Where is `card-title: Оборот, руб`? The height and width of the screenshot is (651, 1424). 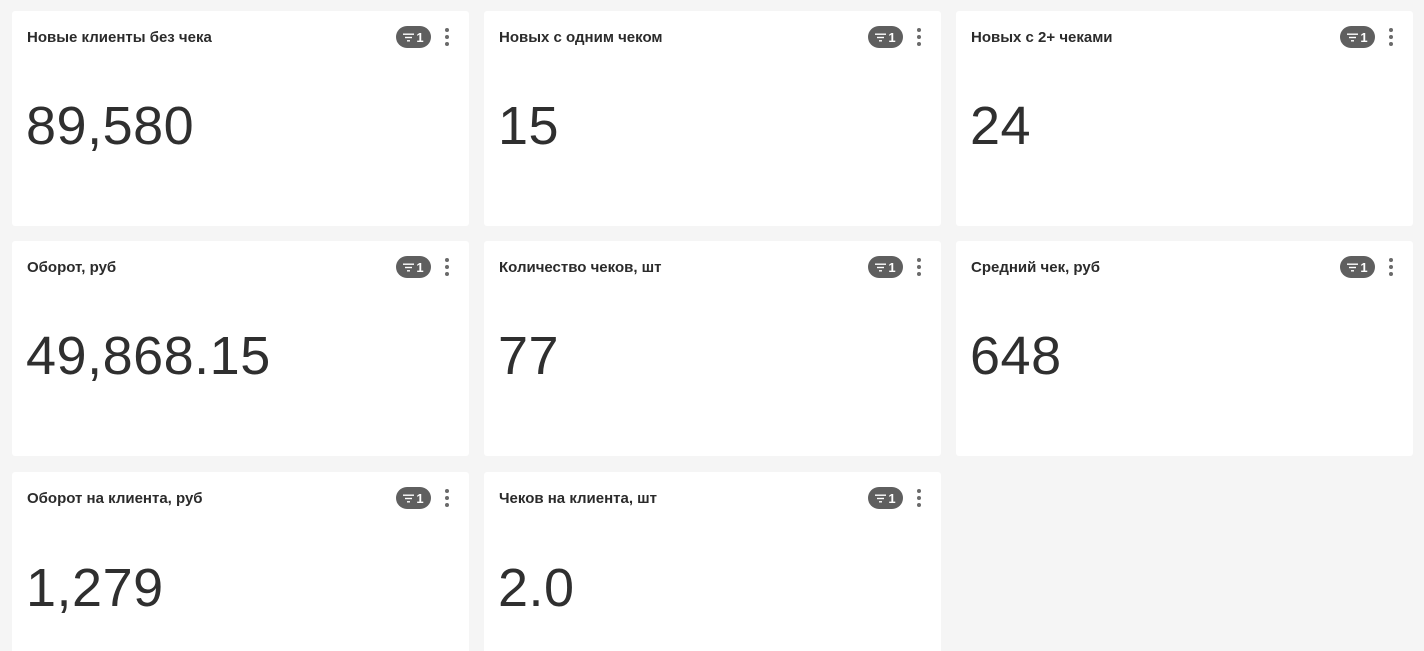
card-title: Оборот, руб is located at coordinates (72, 267).